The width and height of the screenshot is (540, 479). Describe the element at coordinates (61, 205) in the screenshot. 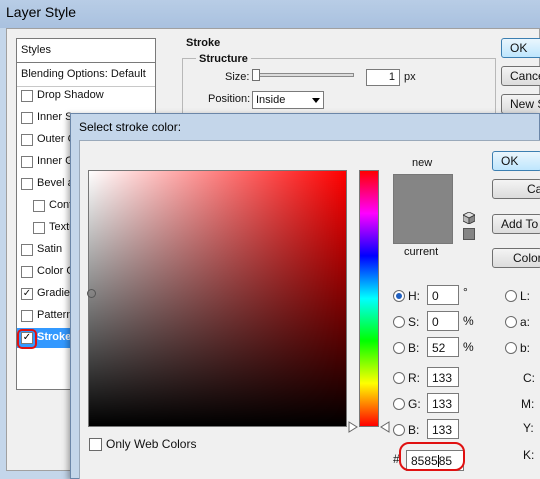

I see `style-item-label: Cont` at that location.